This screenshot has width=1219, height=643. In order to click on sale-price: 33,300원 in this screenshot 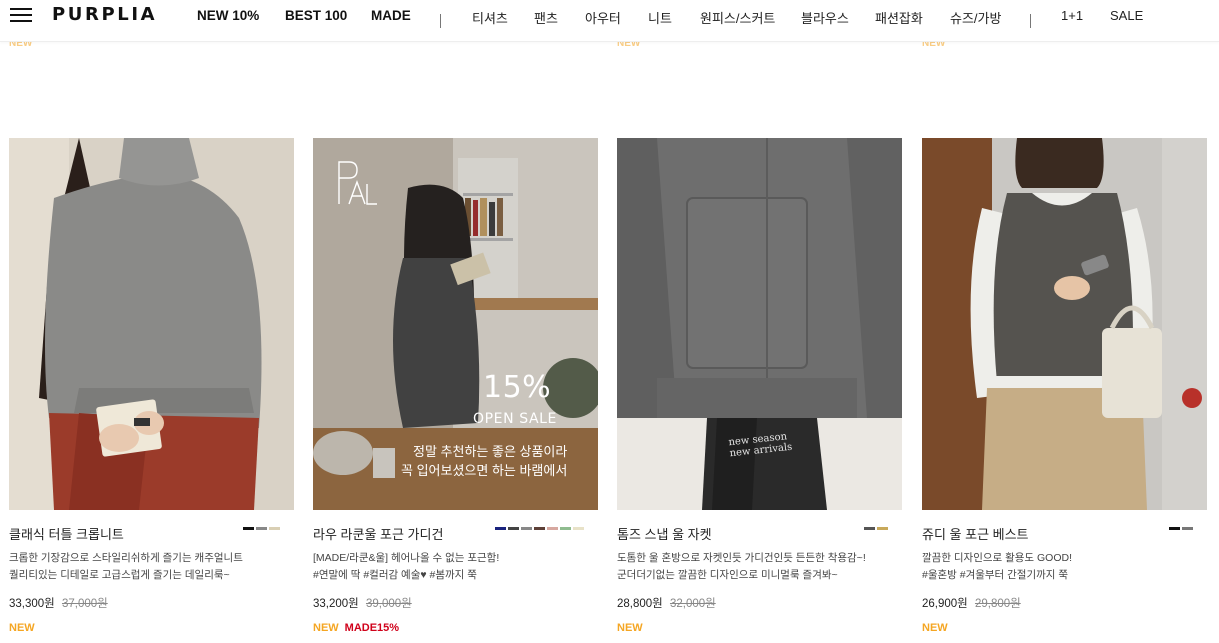, I will do `click(32, 604)`.